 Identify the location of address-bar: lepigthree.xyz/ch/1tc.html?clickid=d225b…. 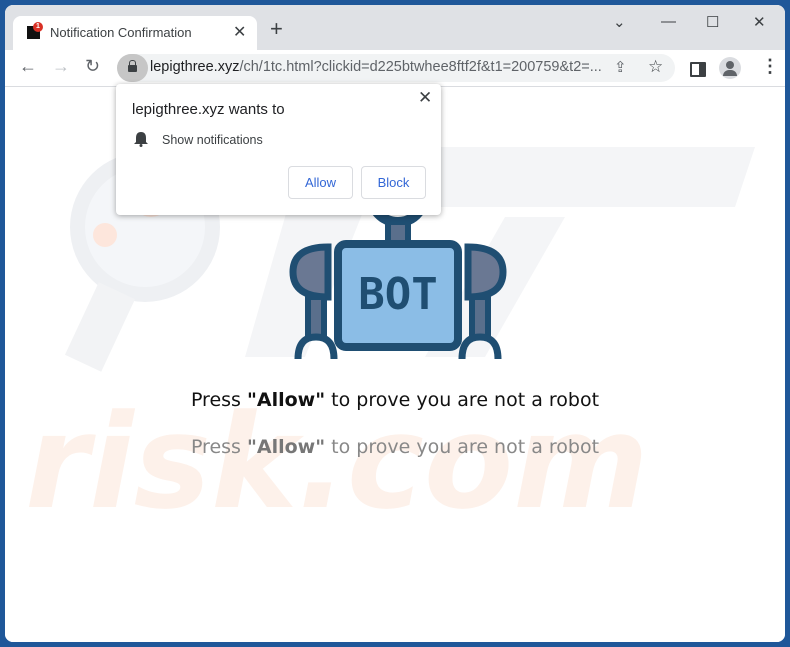
(396, 68).